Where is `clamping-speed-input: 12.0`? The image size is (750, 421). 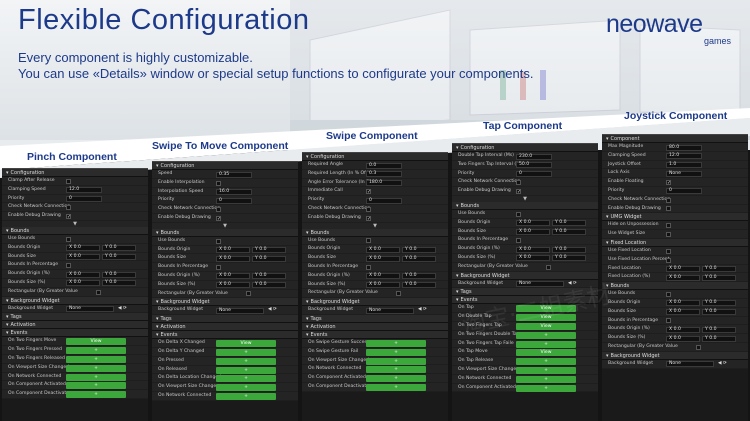 clamping-speed-input: 12.0 is located at coordinates (684, 156).